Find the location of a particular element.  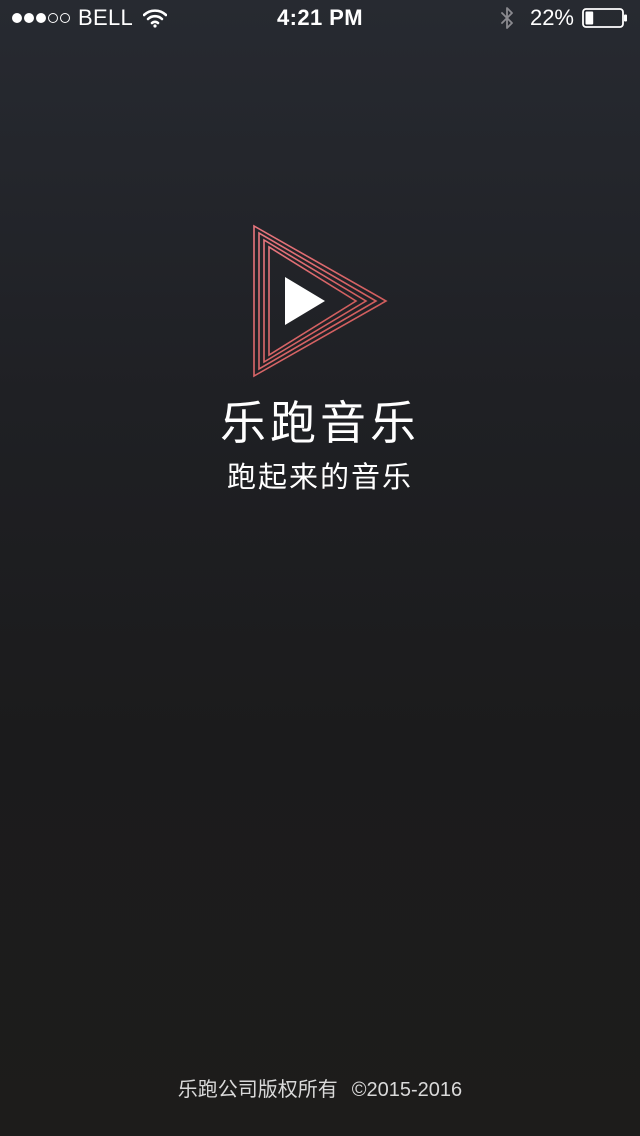

battery-icon is located at coordinates (604, 18).